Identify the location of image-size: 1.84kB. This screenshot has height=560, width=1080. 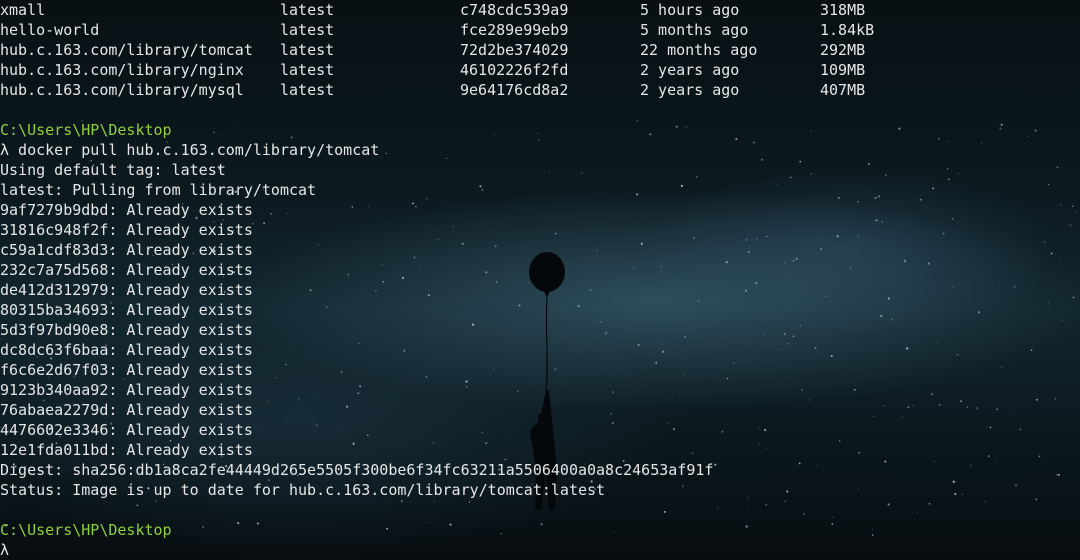
(847, 30).